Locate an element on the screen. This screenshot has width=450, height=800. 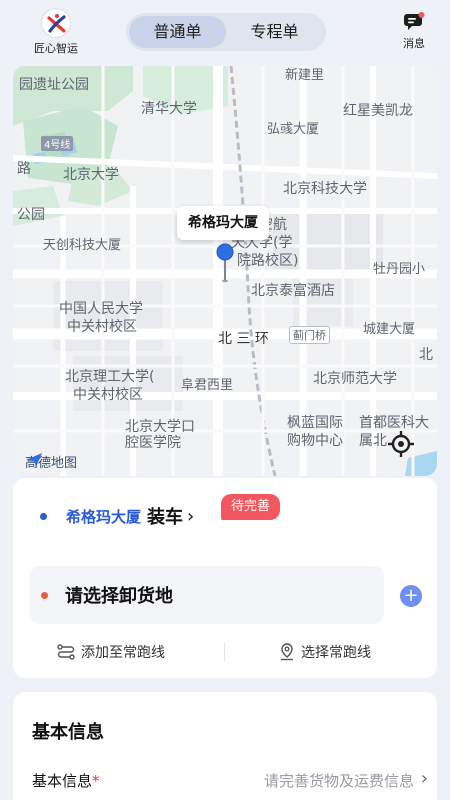
map-label: 院路校区) is located at coordinates (268, 261).